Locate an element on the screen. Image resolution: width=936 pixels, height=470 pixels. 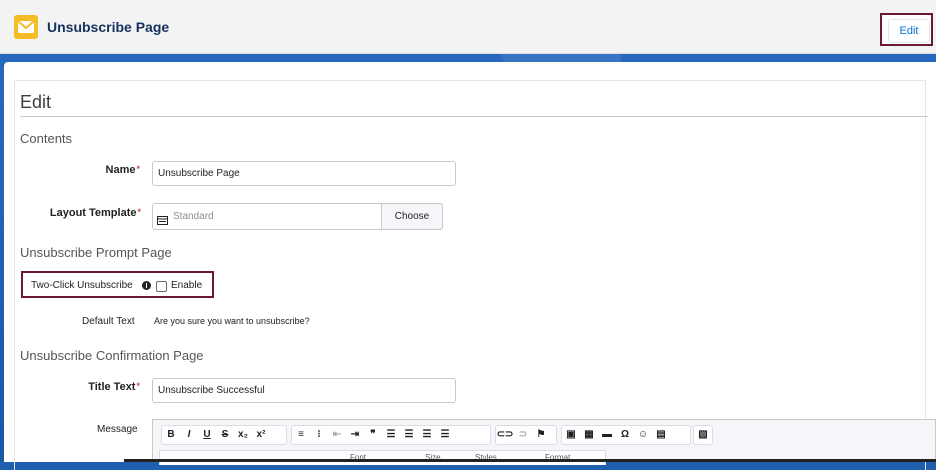
toolbar-paragraph: ≡ ⁝ ⇤ ⇥ ❞ ☰ ☰ ☰ ☰ is located at coordinates (391, 435).